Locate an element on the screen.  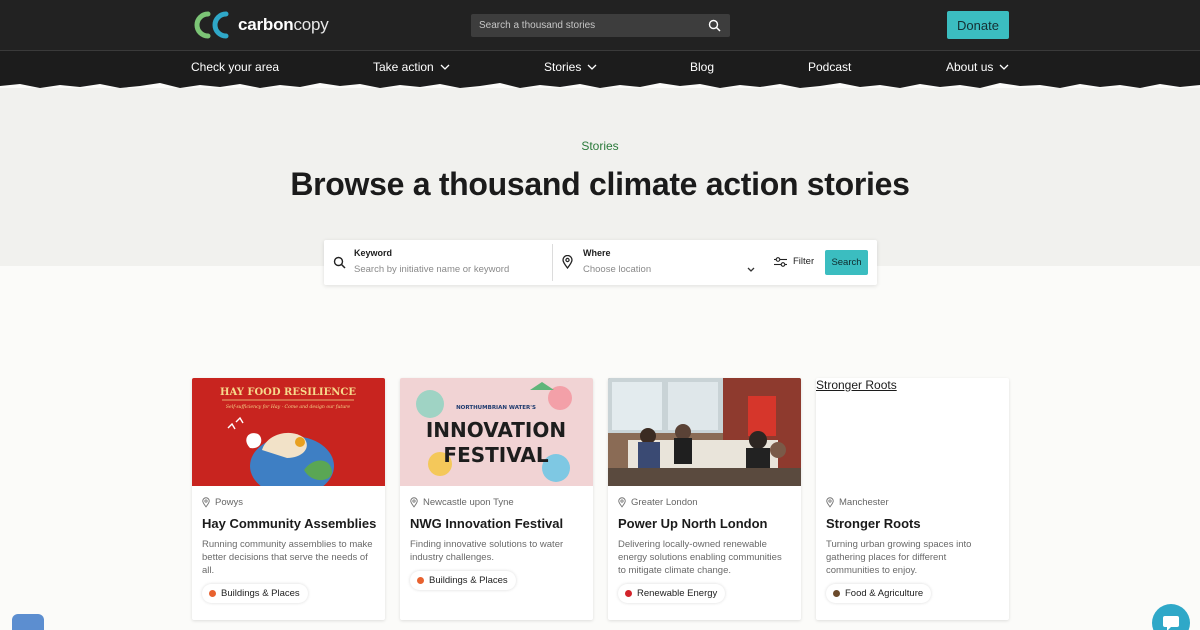
header-search-input is located at coordinates (581, 25).